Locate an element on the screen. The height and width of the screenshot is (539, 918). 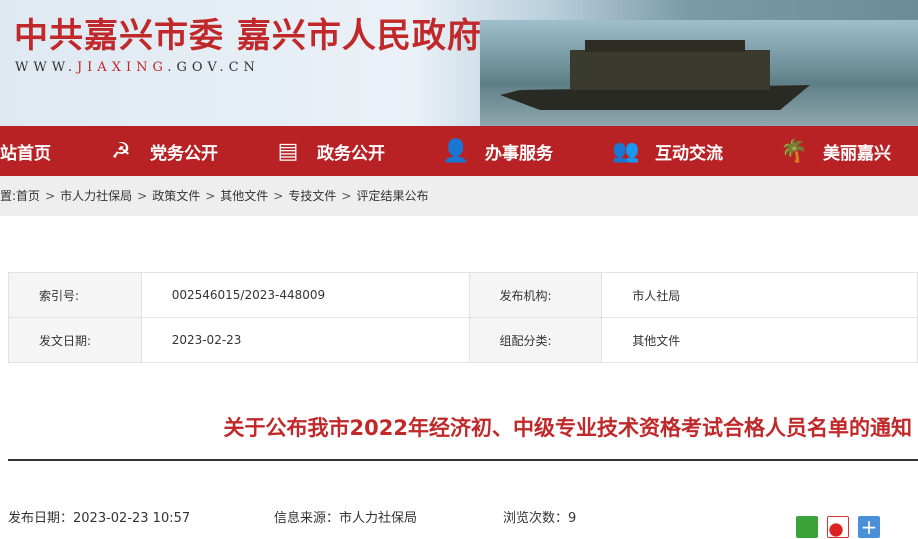
divider is located at coordinates (463, 460).